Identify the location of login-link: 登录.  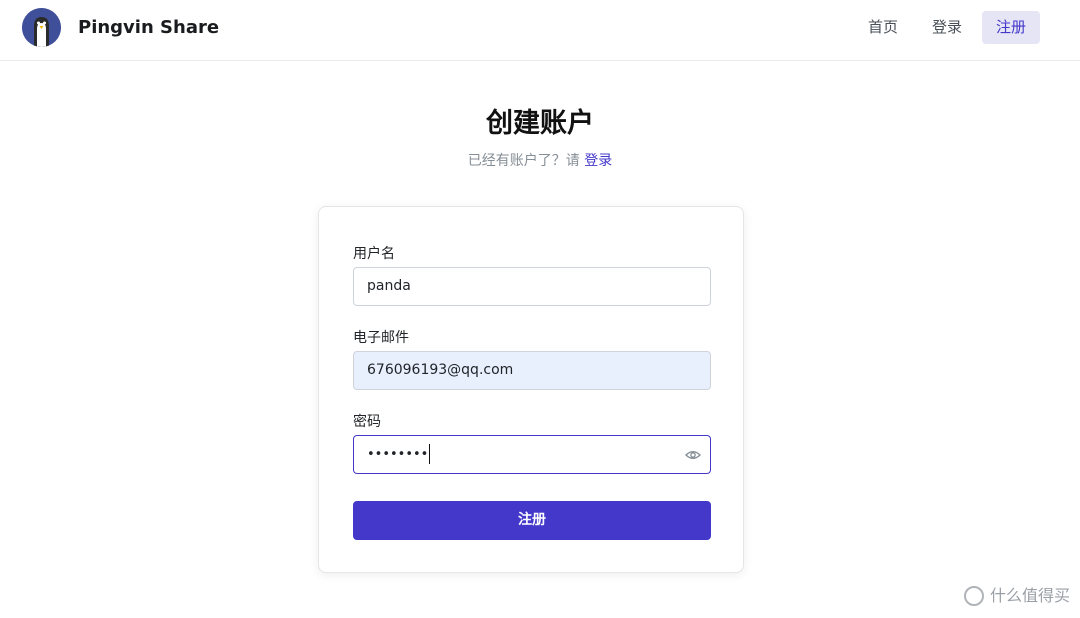
(598, 161).